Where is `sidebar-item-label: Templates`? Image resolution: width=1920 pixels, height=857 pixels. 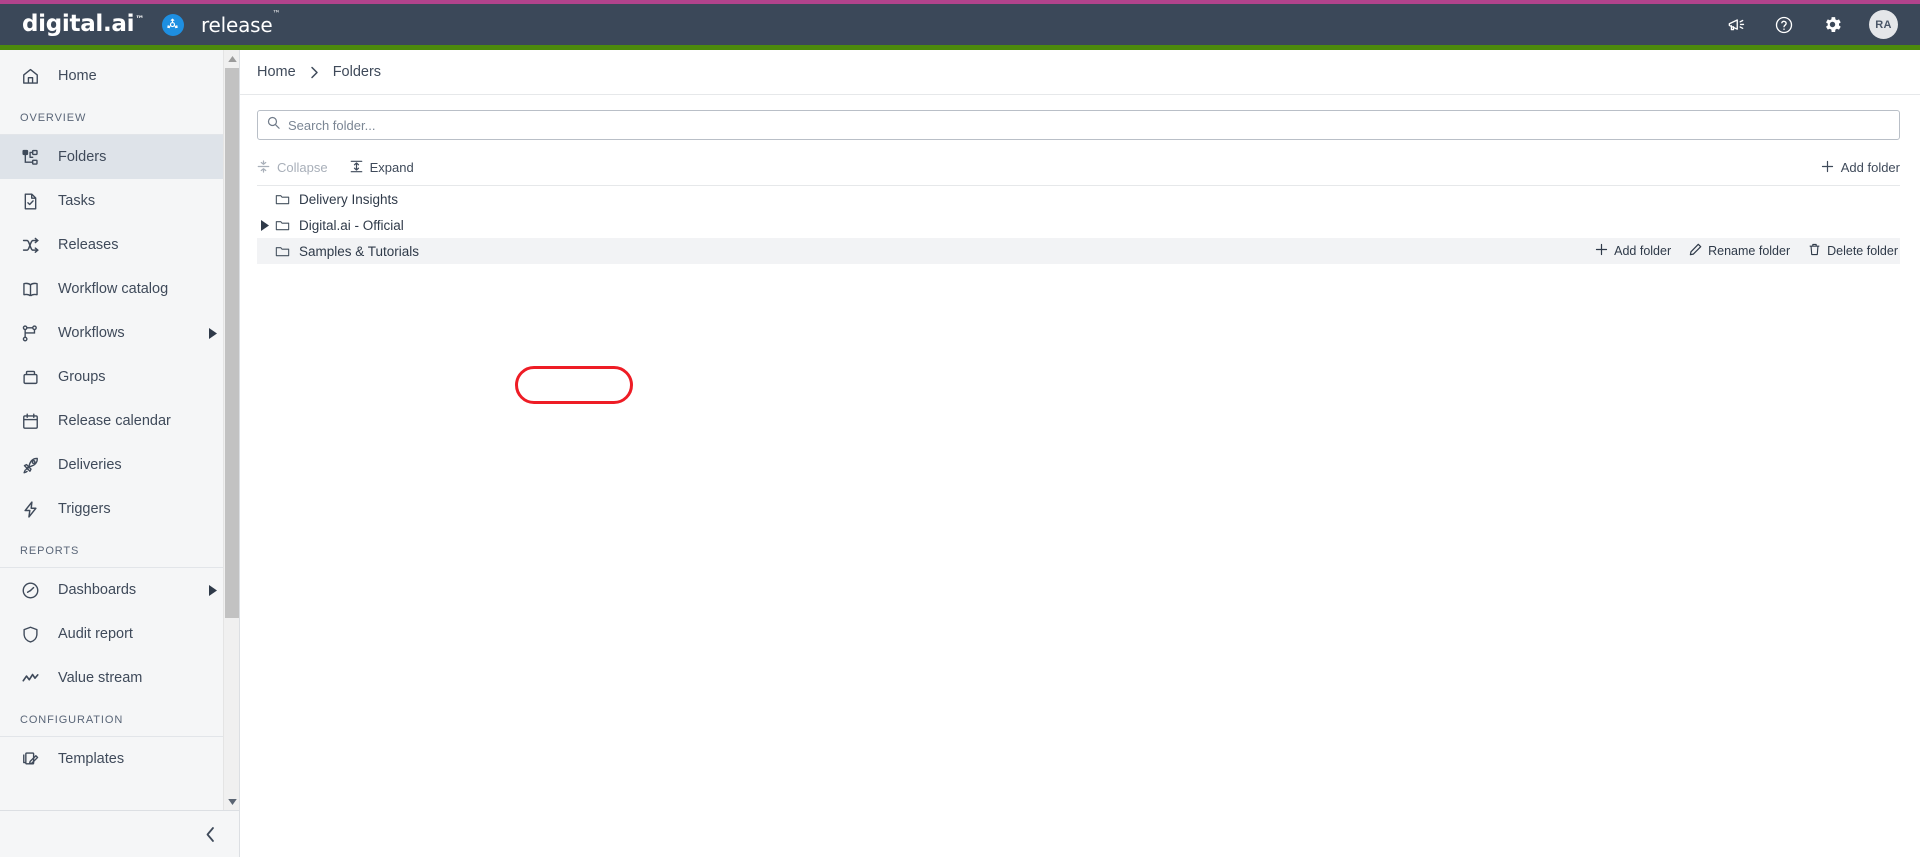 sidebar-item-label: Templates is located at coordinates (91, 759).